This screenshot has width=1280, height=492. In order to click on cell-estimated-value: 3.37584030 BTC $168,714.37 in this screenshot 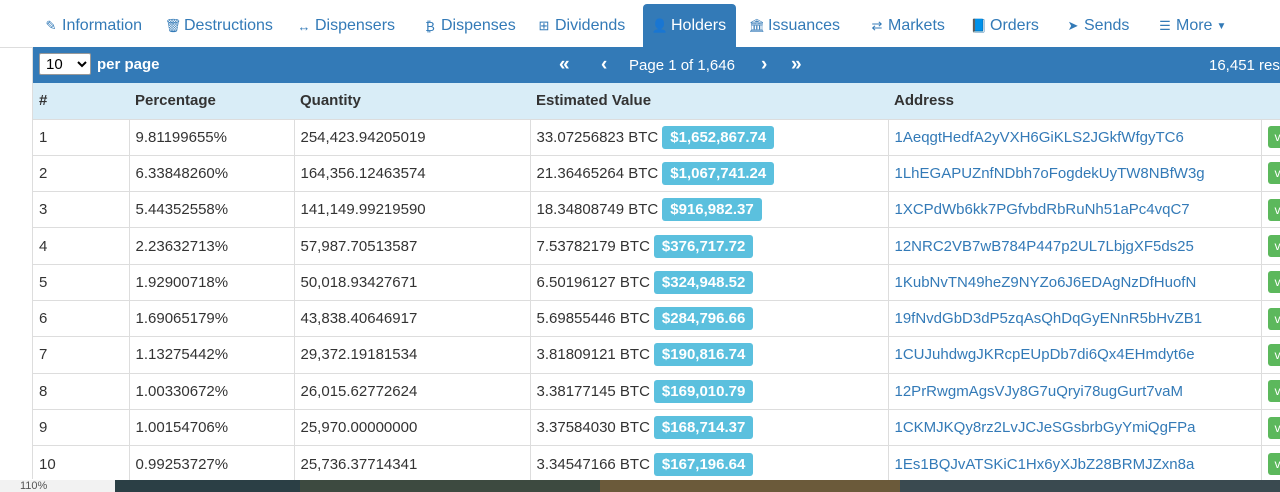, I will do `click(708, 427)`.